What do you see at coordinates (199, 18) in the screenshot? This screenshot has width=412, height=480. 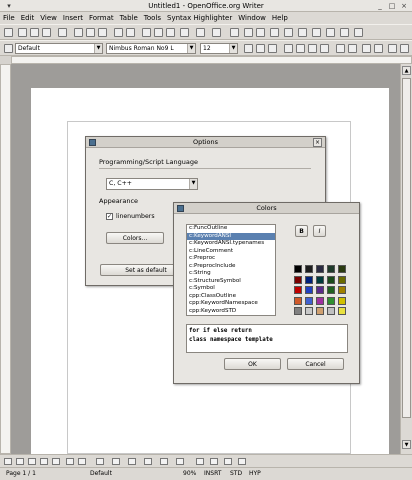 I see `menu-syntax-highlighter: Syntax Highlighter` at bounding box center [199, 18].